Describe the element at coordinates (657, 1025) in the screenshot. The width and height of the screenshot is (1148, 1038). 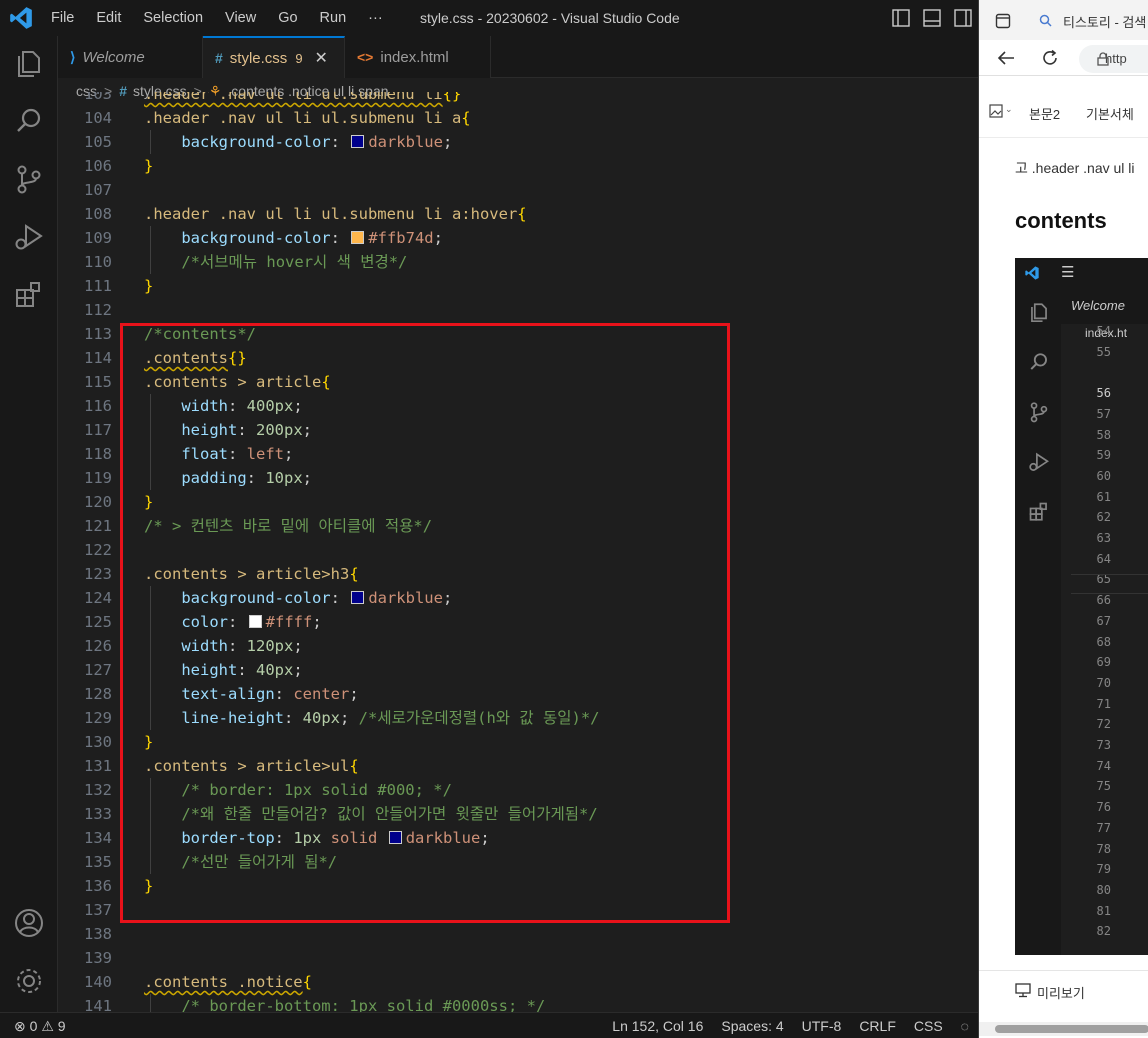
I see `cursor-position: Ln 152, Col 16` at that location.